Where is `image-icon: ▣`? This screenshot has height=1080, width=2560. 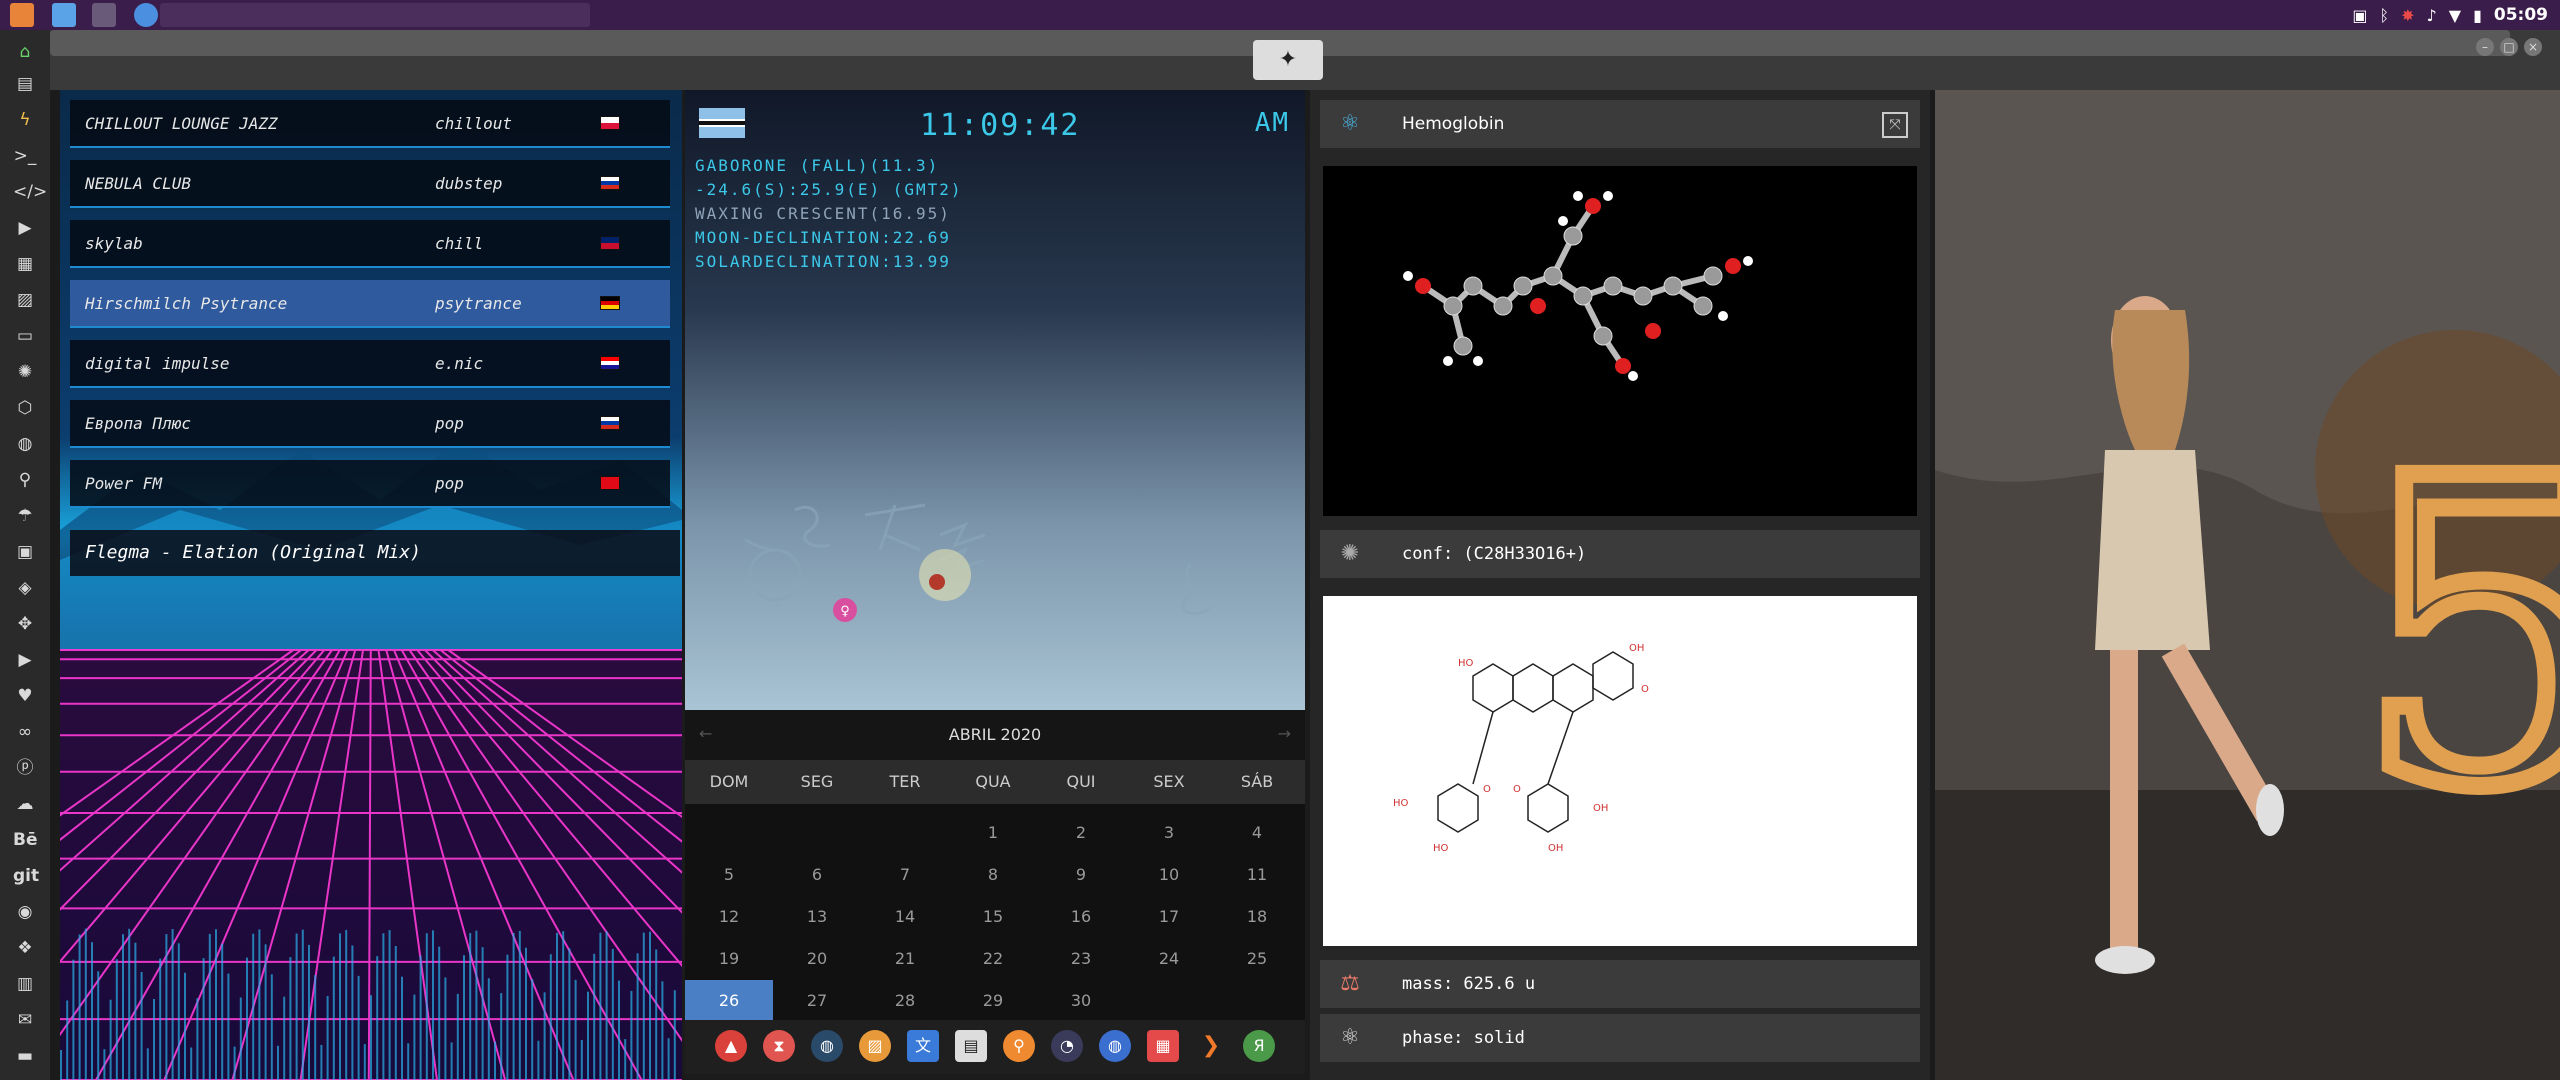 image-icon: ▣ is located at coordinates (2359, 15).